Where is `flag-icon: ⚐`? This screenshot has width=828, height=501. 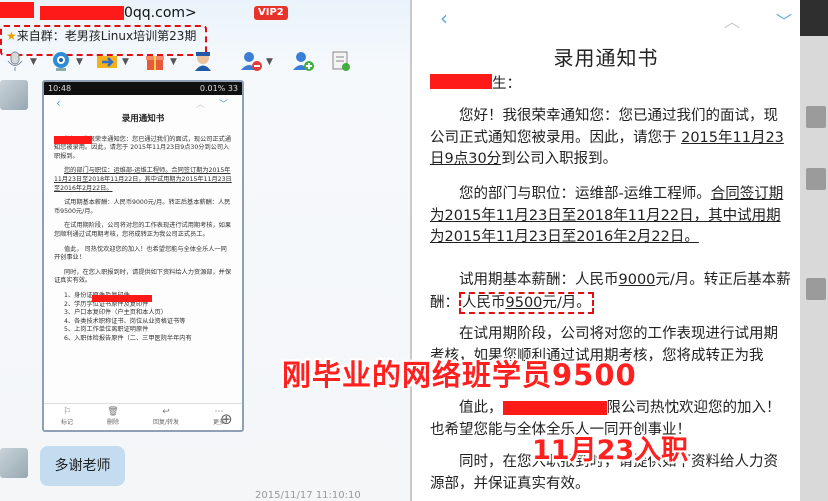
flag-icon: ⚐ is located at coordinates (67, 412).